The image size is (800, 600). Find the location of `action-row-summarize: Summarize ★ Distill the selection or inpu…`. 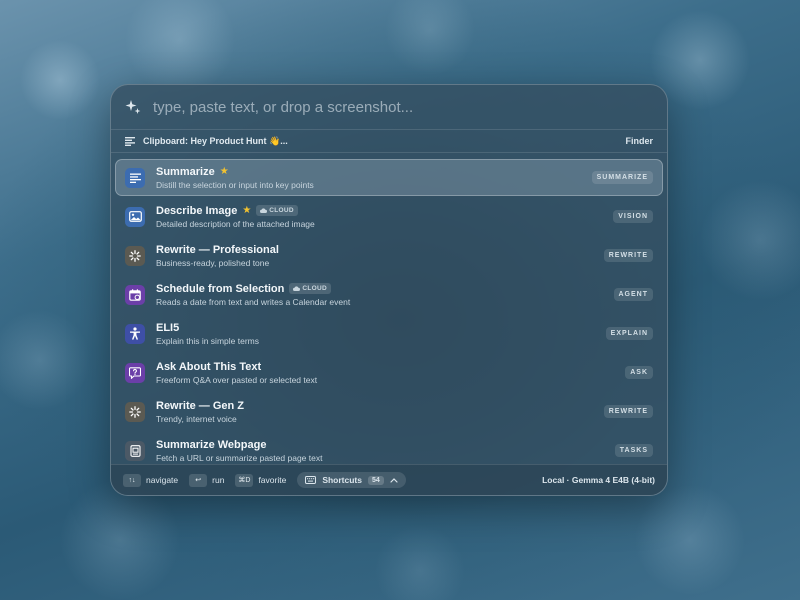

action-row-summarize: Summarize ★ Distill the selection or inpu… is located at coordinates (389, 177).